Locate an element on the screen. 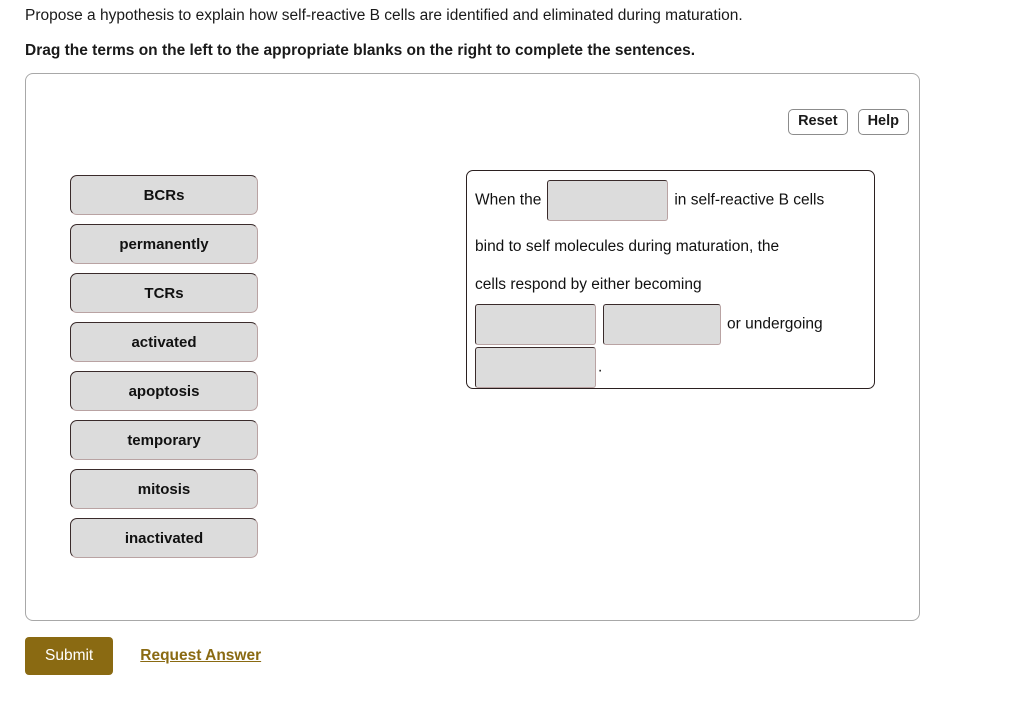  request-answer-link: Request Answer is located at coordinates (200, 656).